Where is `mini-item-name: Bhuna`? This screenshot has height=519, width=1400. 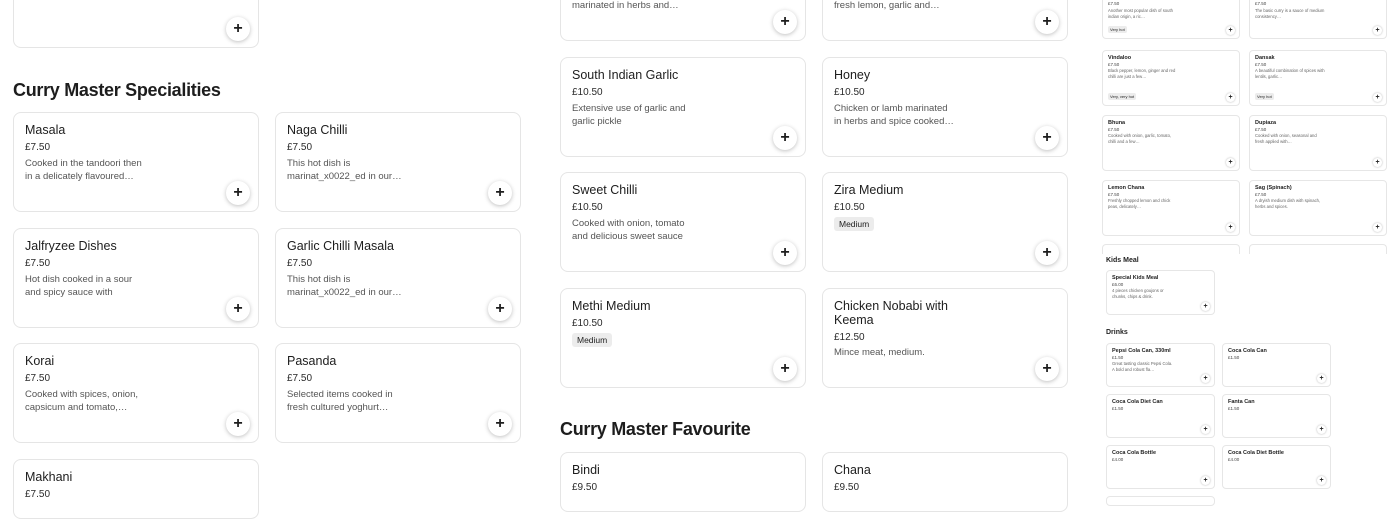
mini-item-name: Bhuna is located at coordinates (1117, 123).